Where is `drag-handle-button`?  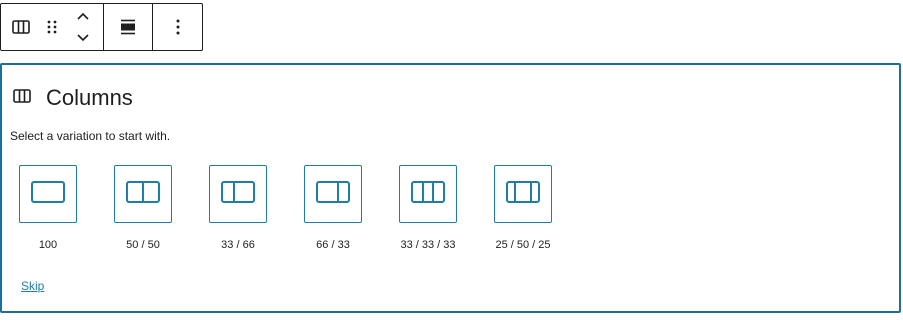 drag-handle-button is located at coordinates (52, 27).